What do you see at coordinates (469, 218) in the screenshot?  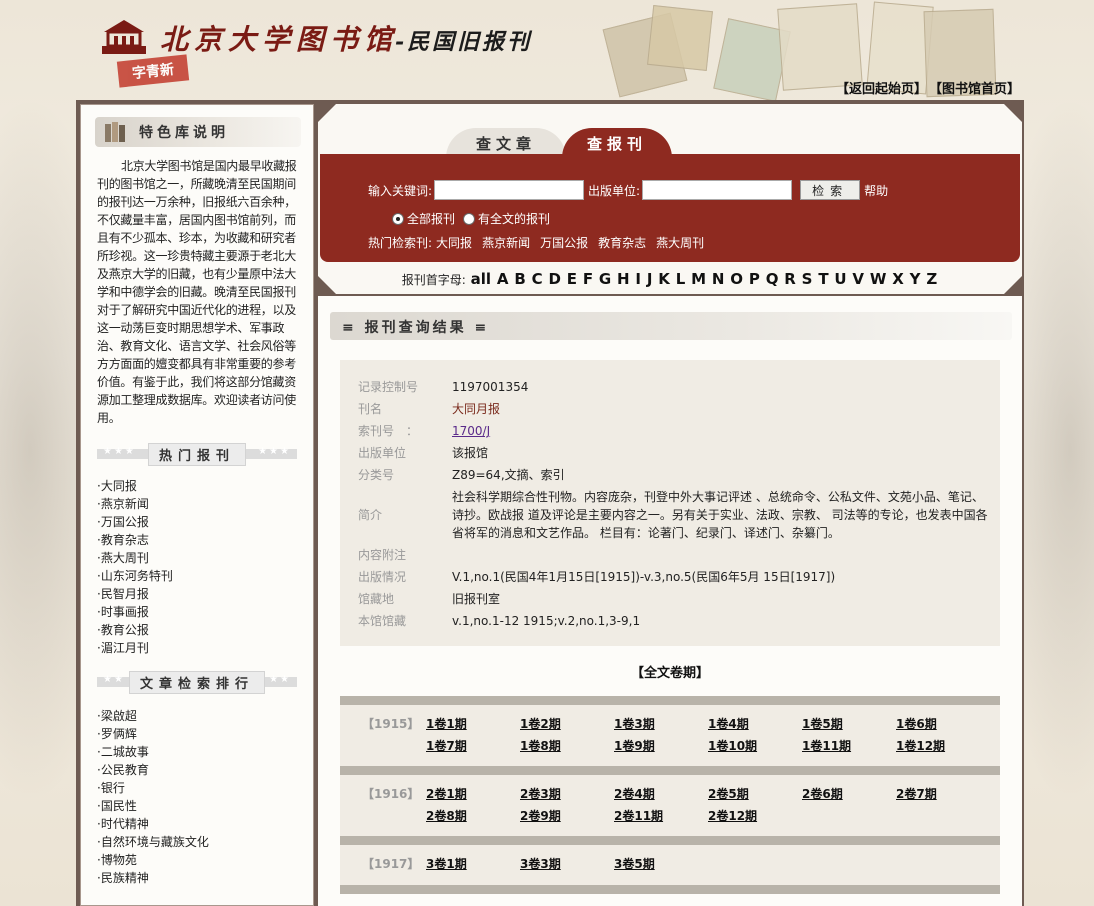 I see `radio-fulltext-journals` at bounding box center [469, 218].